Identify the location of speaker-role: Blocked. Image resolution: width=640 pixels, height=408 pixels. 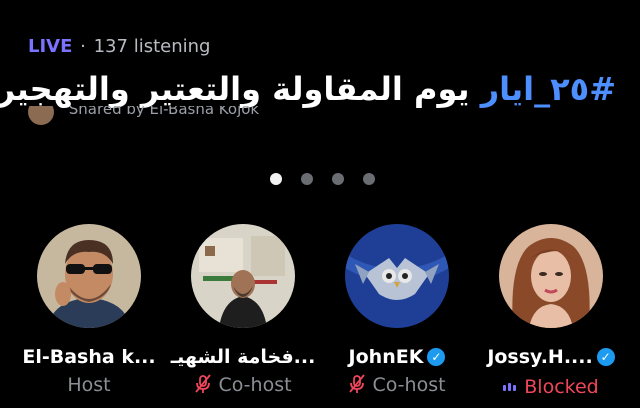
(551, 386).